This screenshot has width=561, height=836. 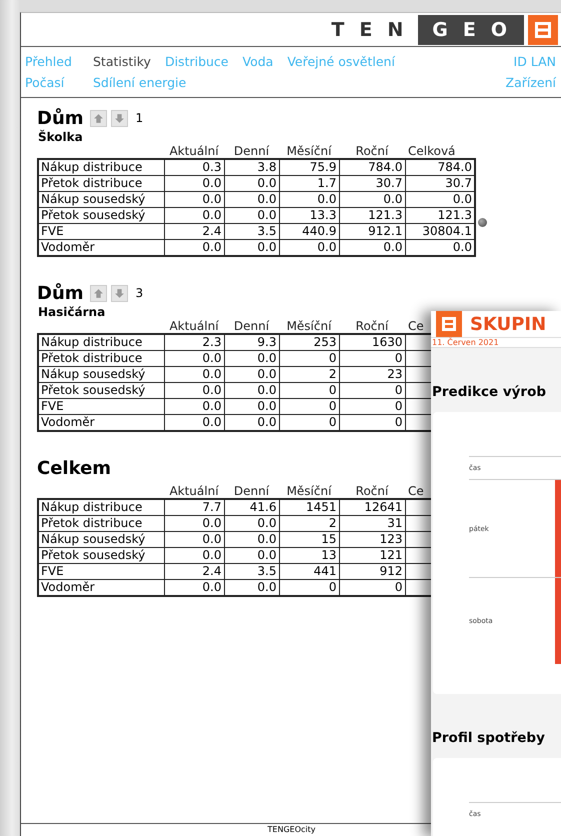 I want to click on table-cell: 12641, so click(x=372, y=507).